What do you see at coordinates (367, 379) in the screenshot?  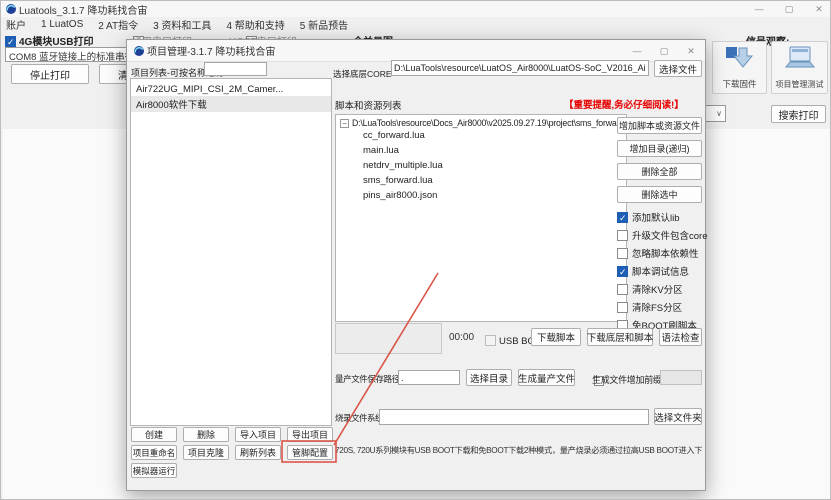 I see `production-path-label: 量产文件保存路径` at bounding box center [367, 379].